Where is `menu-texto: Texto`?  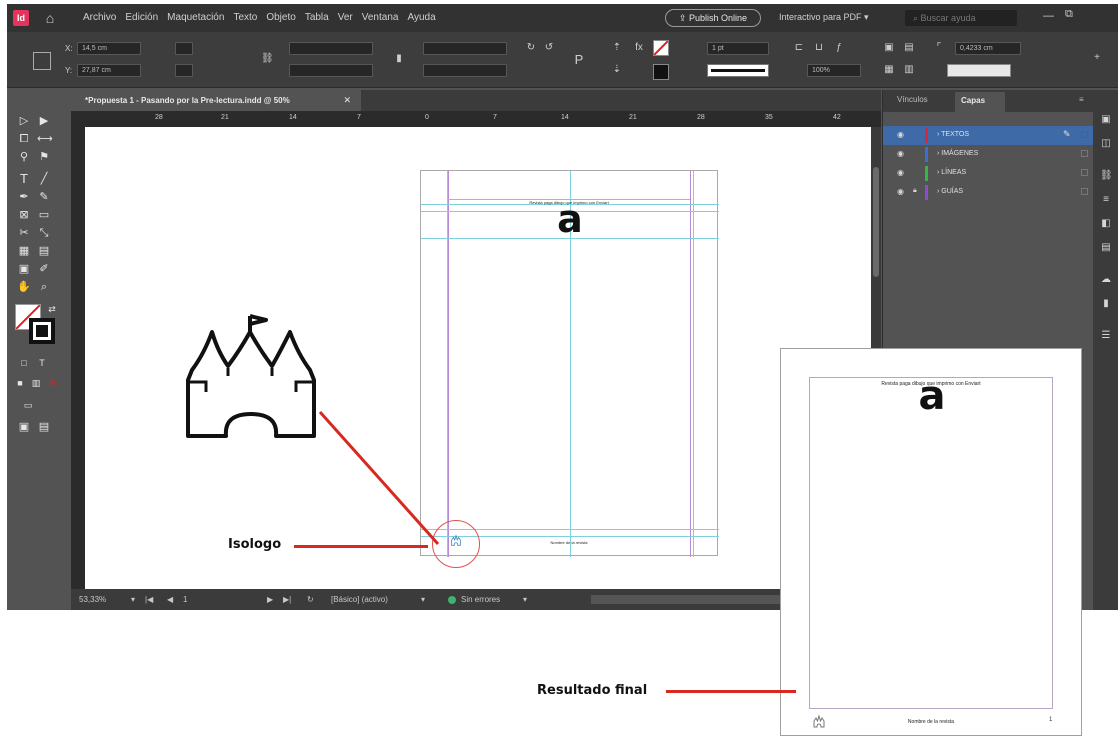 menu-texto: Texto is located at coordinates (249, 17).